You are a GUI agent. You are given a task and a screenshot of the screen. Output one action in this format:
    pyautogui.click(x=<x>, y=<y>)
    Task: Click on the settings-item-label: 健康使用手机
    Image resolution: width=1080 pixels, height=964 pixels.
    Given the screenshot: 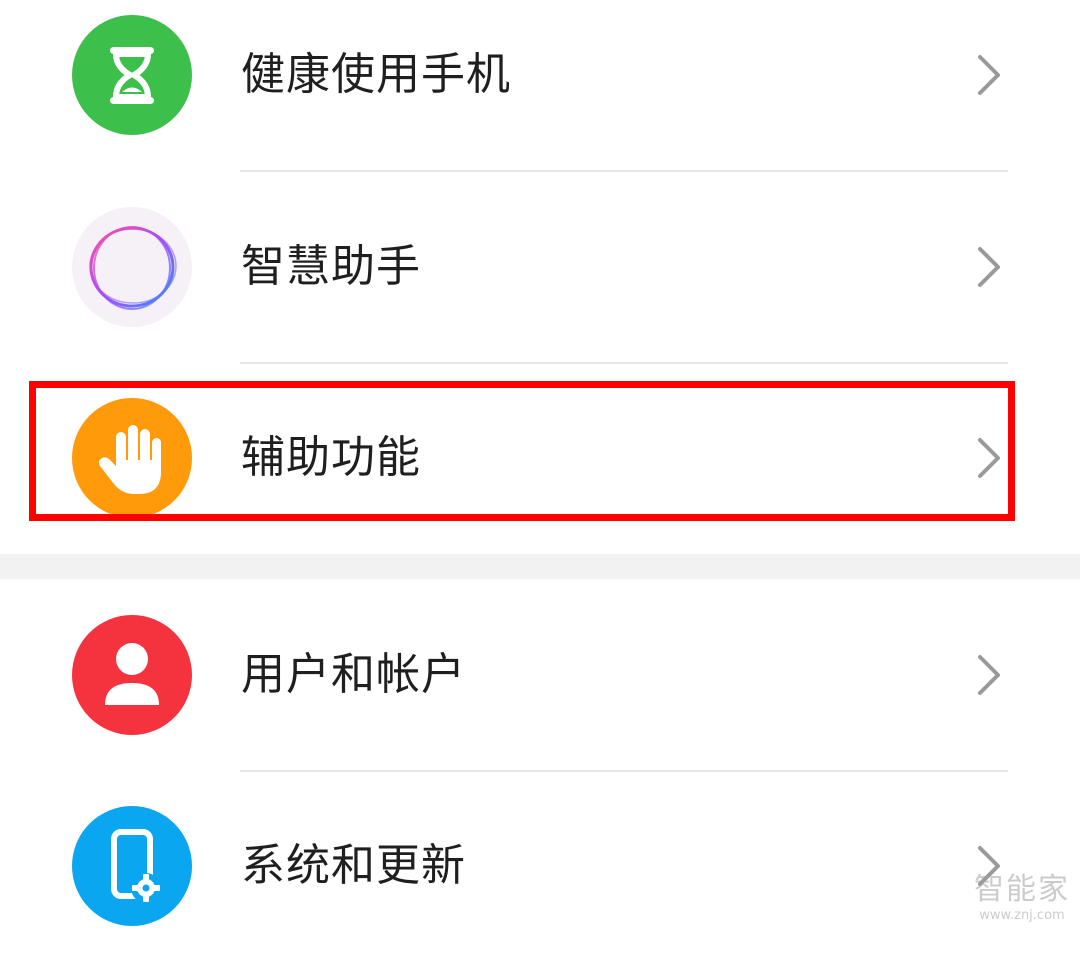 What is the action you would take?
    pyautogui.click(x=376, y=74)
    